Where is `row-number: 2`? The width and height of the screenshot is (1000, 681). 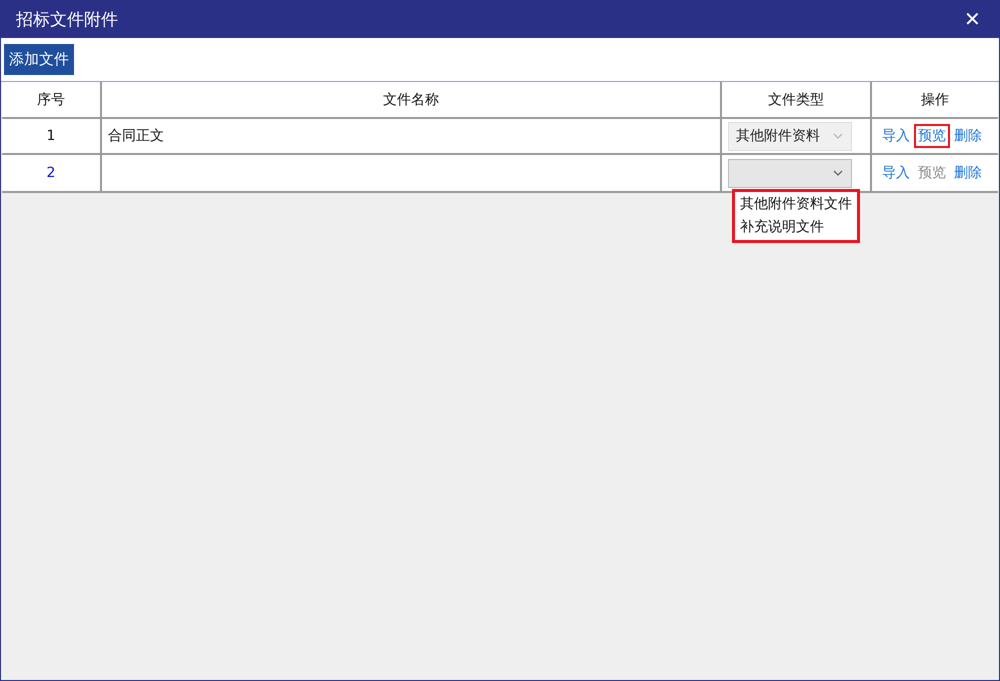 row-number: 2 is located at coordinates (51, 173).